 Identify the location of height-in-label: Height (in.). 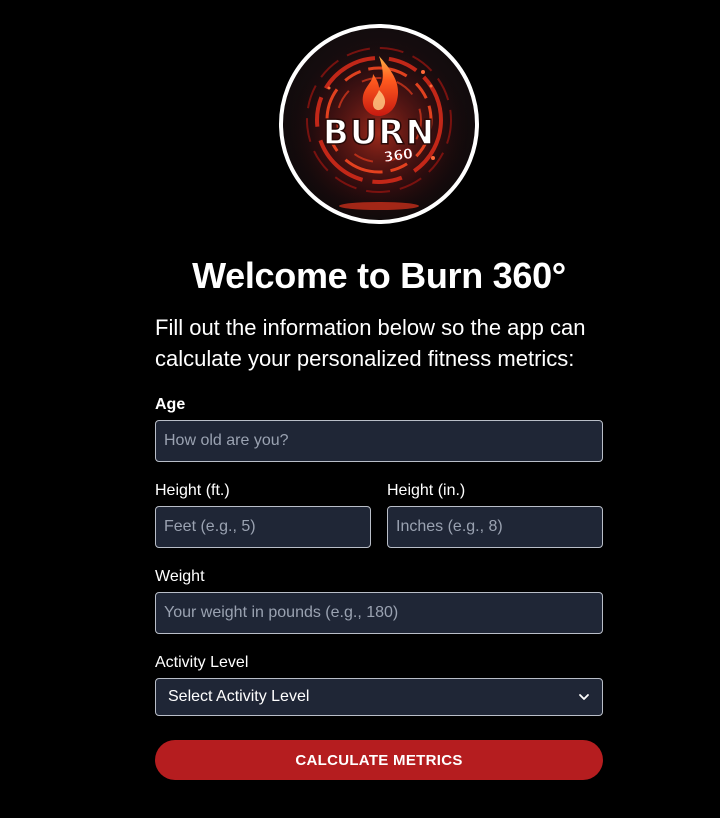
(426, 490).